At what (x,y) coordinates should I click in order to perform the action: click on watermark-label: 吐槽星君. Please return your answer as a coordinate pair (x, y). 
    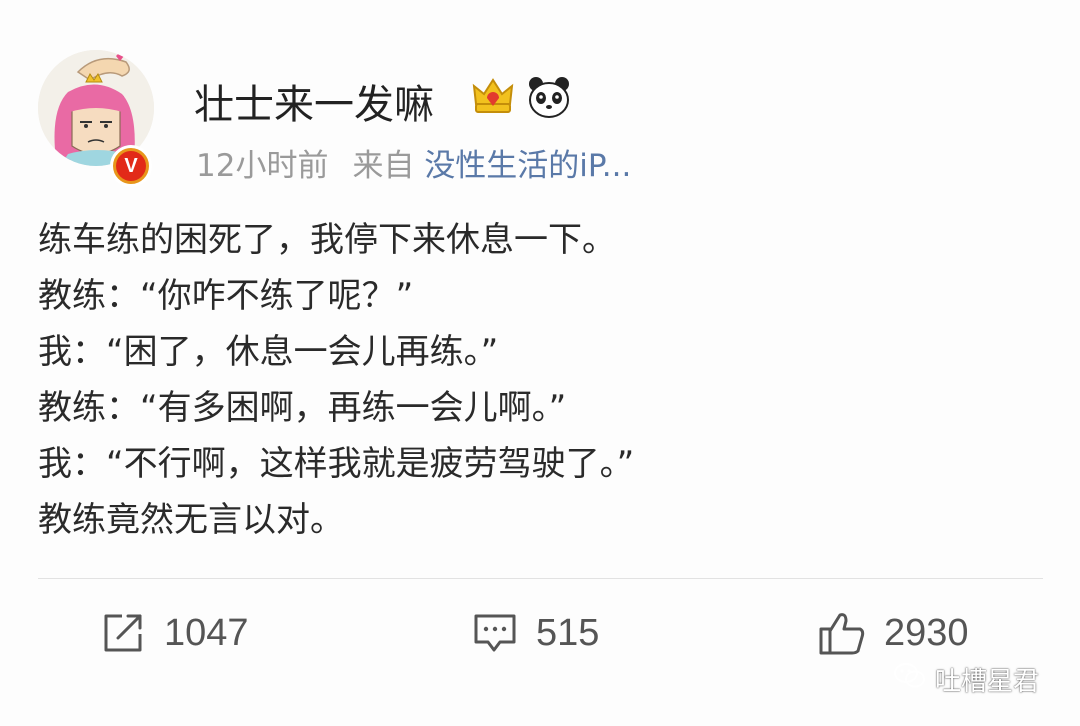
    Looking at the image, I should click on (987, 681).